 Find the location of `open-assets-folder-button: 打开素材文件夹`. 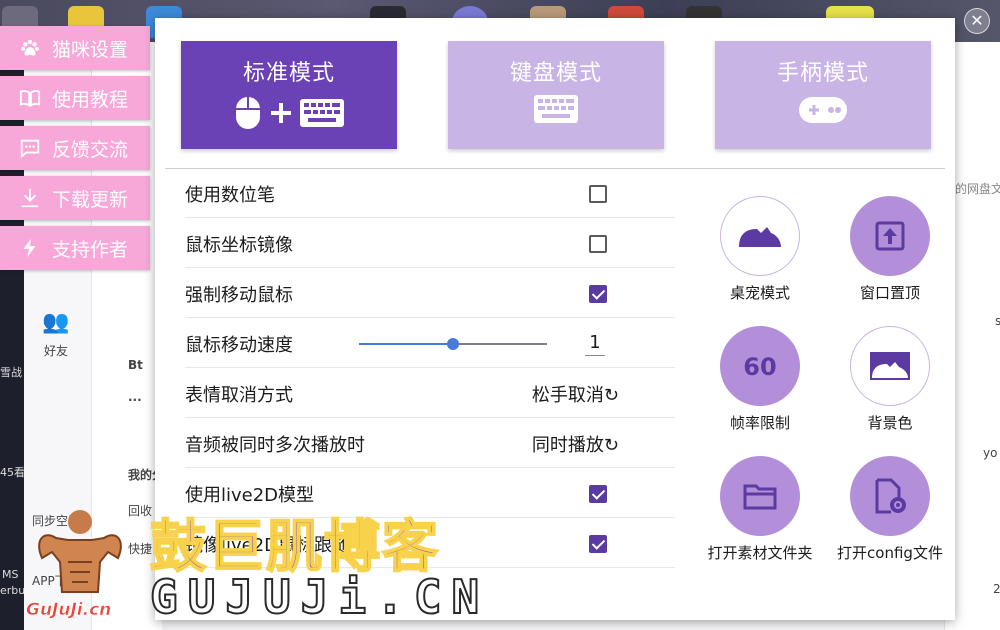

open-assets-folder-button: 打开素材文件夹 is located at coordinates (760, 509).